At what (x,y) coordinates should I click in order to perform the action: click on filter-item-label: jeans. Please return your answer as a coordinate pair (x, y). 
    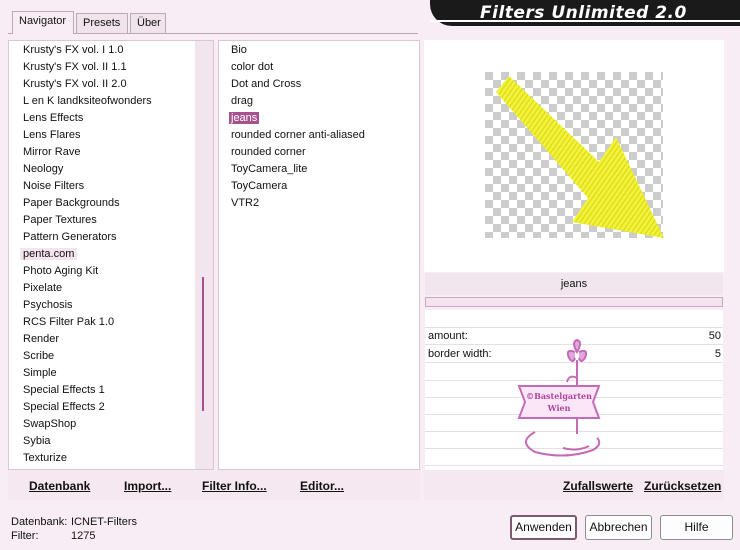
    Looking at the image, I should click on (244, 118).